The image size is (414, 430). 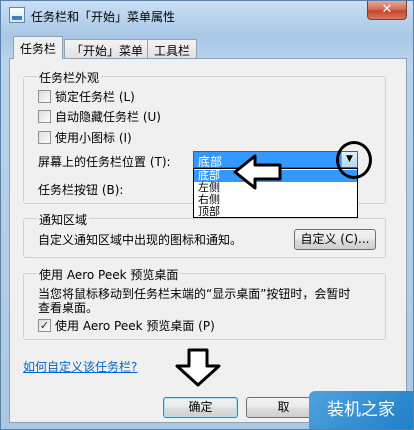 What do you see at coordinates (108, 117) in the screenshot?
I see `auto-hide-label: 自动隐藏任务栏 (U)` at bounding box center [108, 117].